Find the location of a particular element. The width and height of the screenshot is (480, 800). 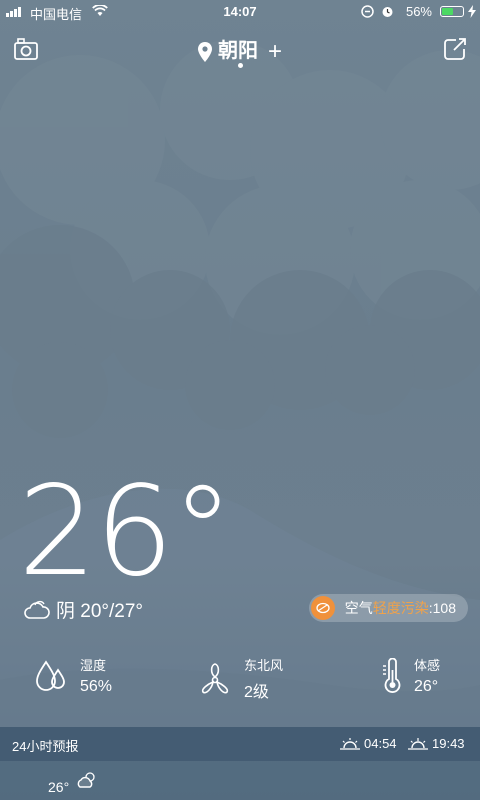

sunrise-time: 04:54 is located at coordinates (380, 743).